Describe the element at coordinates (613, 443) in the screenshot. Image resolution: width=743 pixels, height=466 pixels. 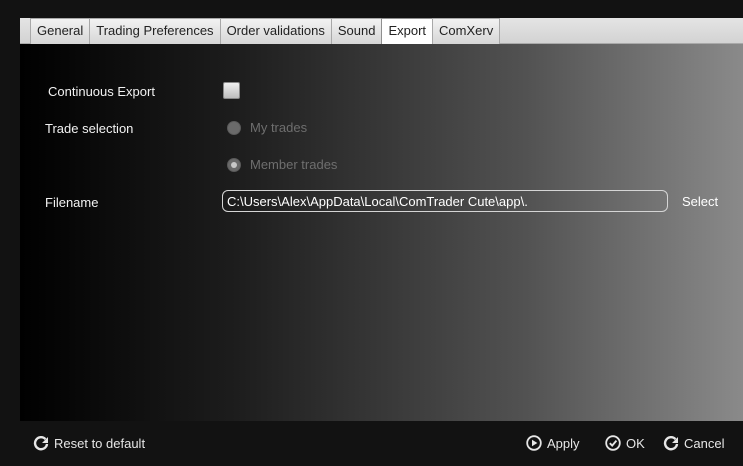
I see `check-circle-icon` at that location.